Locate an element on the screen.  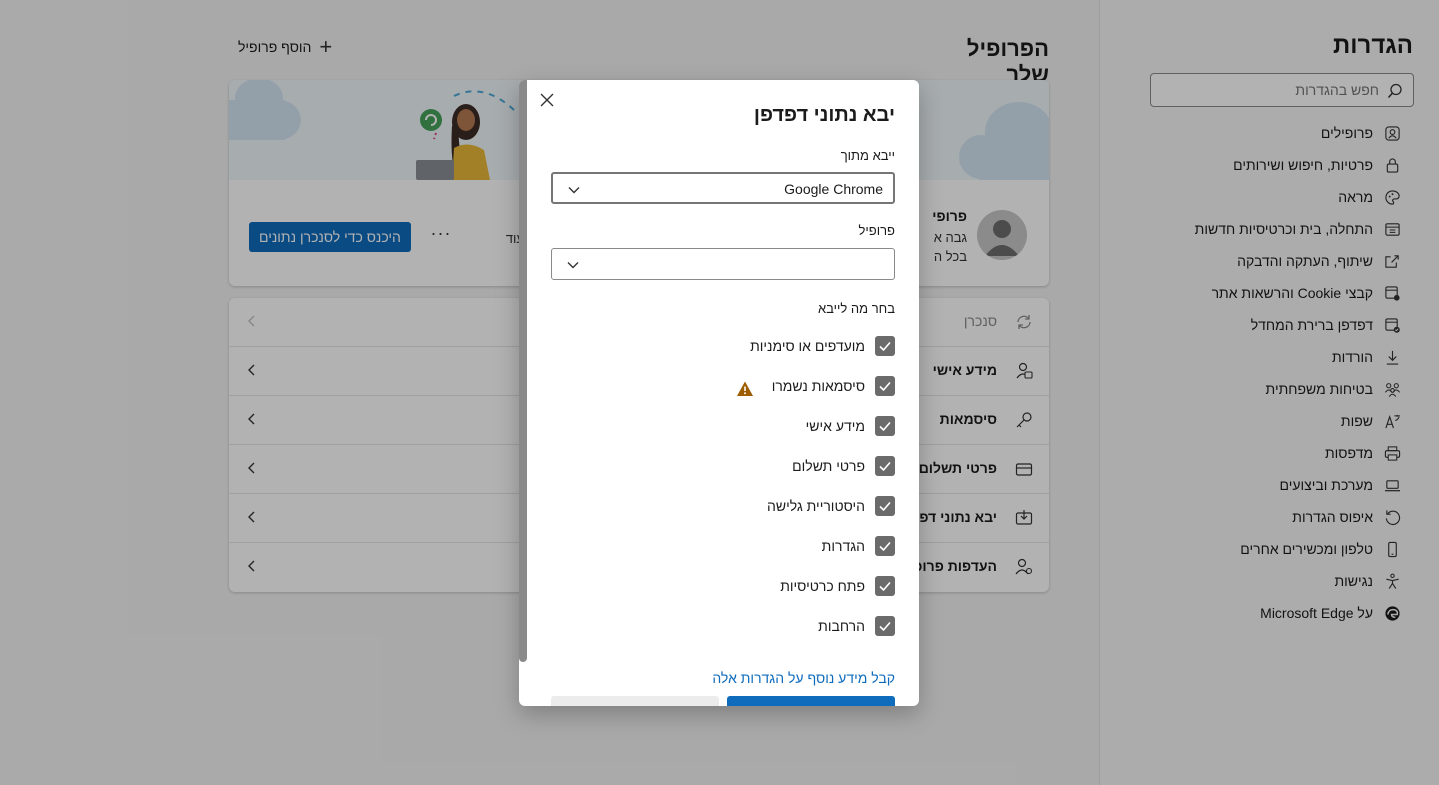
close-icon is located at coordinates (547, 100).